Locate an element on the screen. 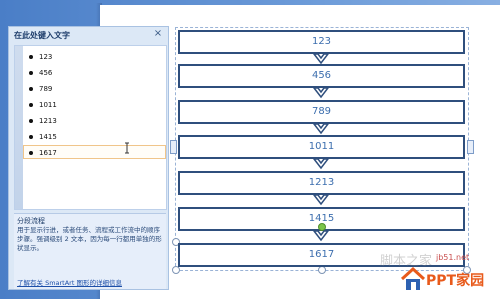 Image resolution: width=500 pixels, height=299 pixels. list-item-text: 456 is located at coordinates (46, 73).